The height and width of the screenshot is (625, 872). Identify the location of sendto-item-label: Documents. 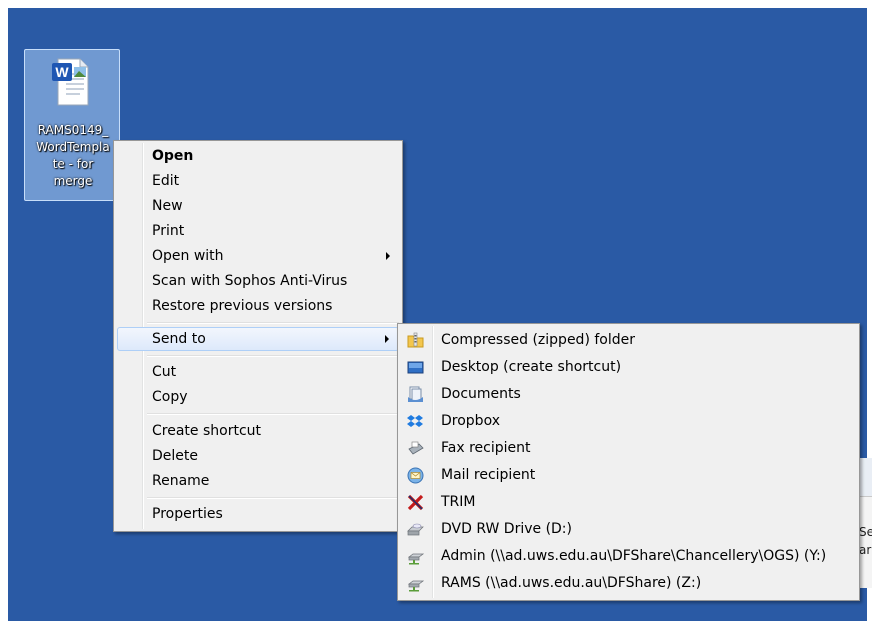
(481, 394).